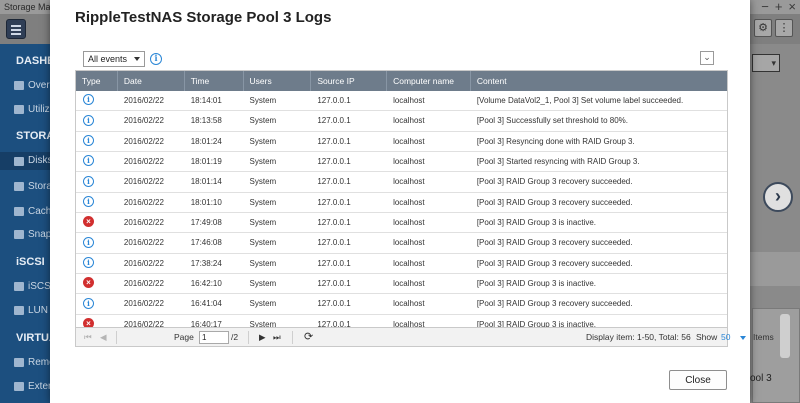  Describe the element at coordinates (103, 337) in the screenshot. I see `prev-page-icon: ◀` at that location.